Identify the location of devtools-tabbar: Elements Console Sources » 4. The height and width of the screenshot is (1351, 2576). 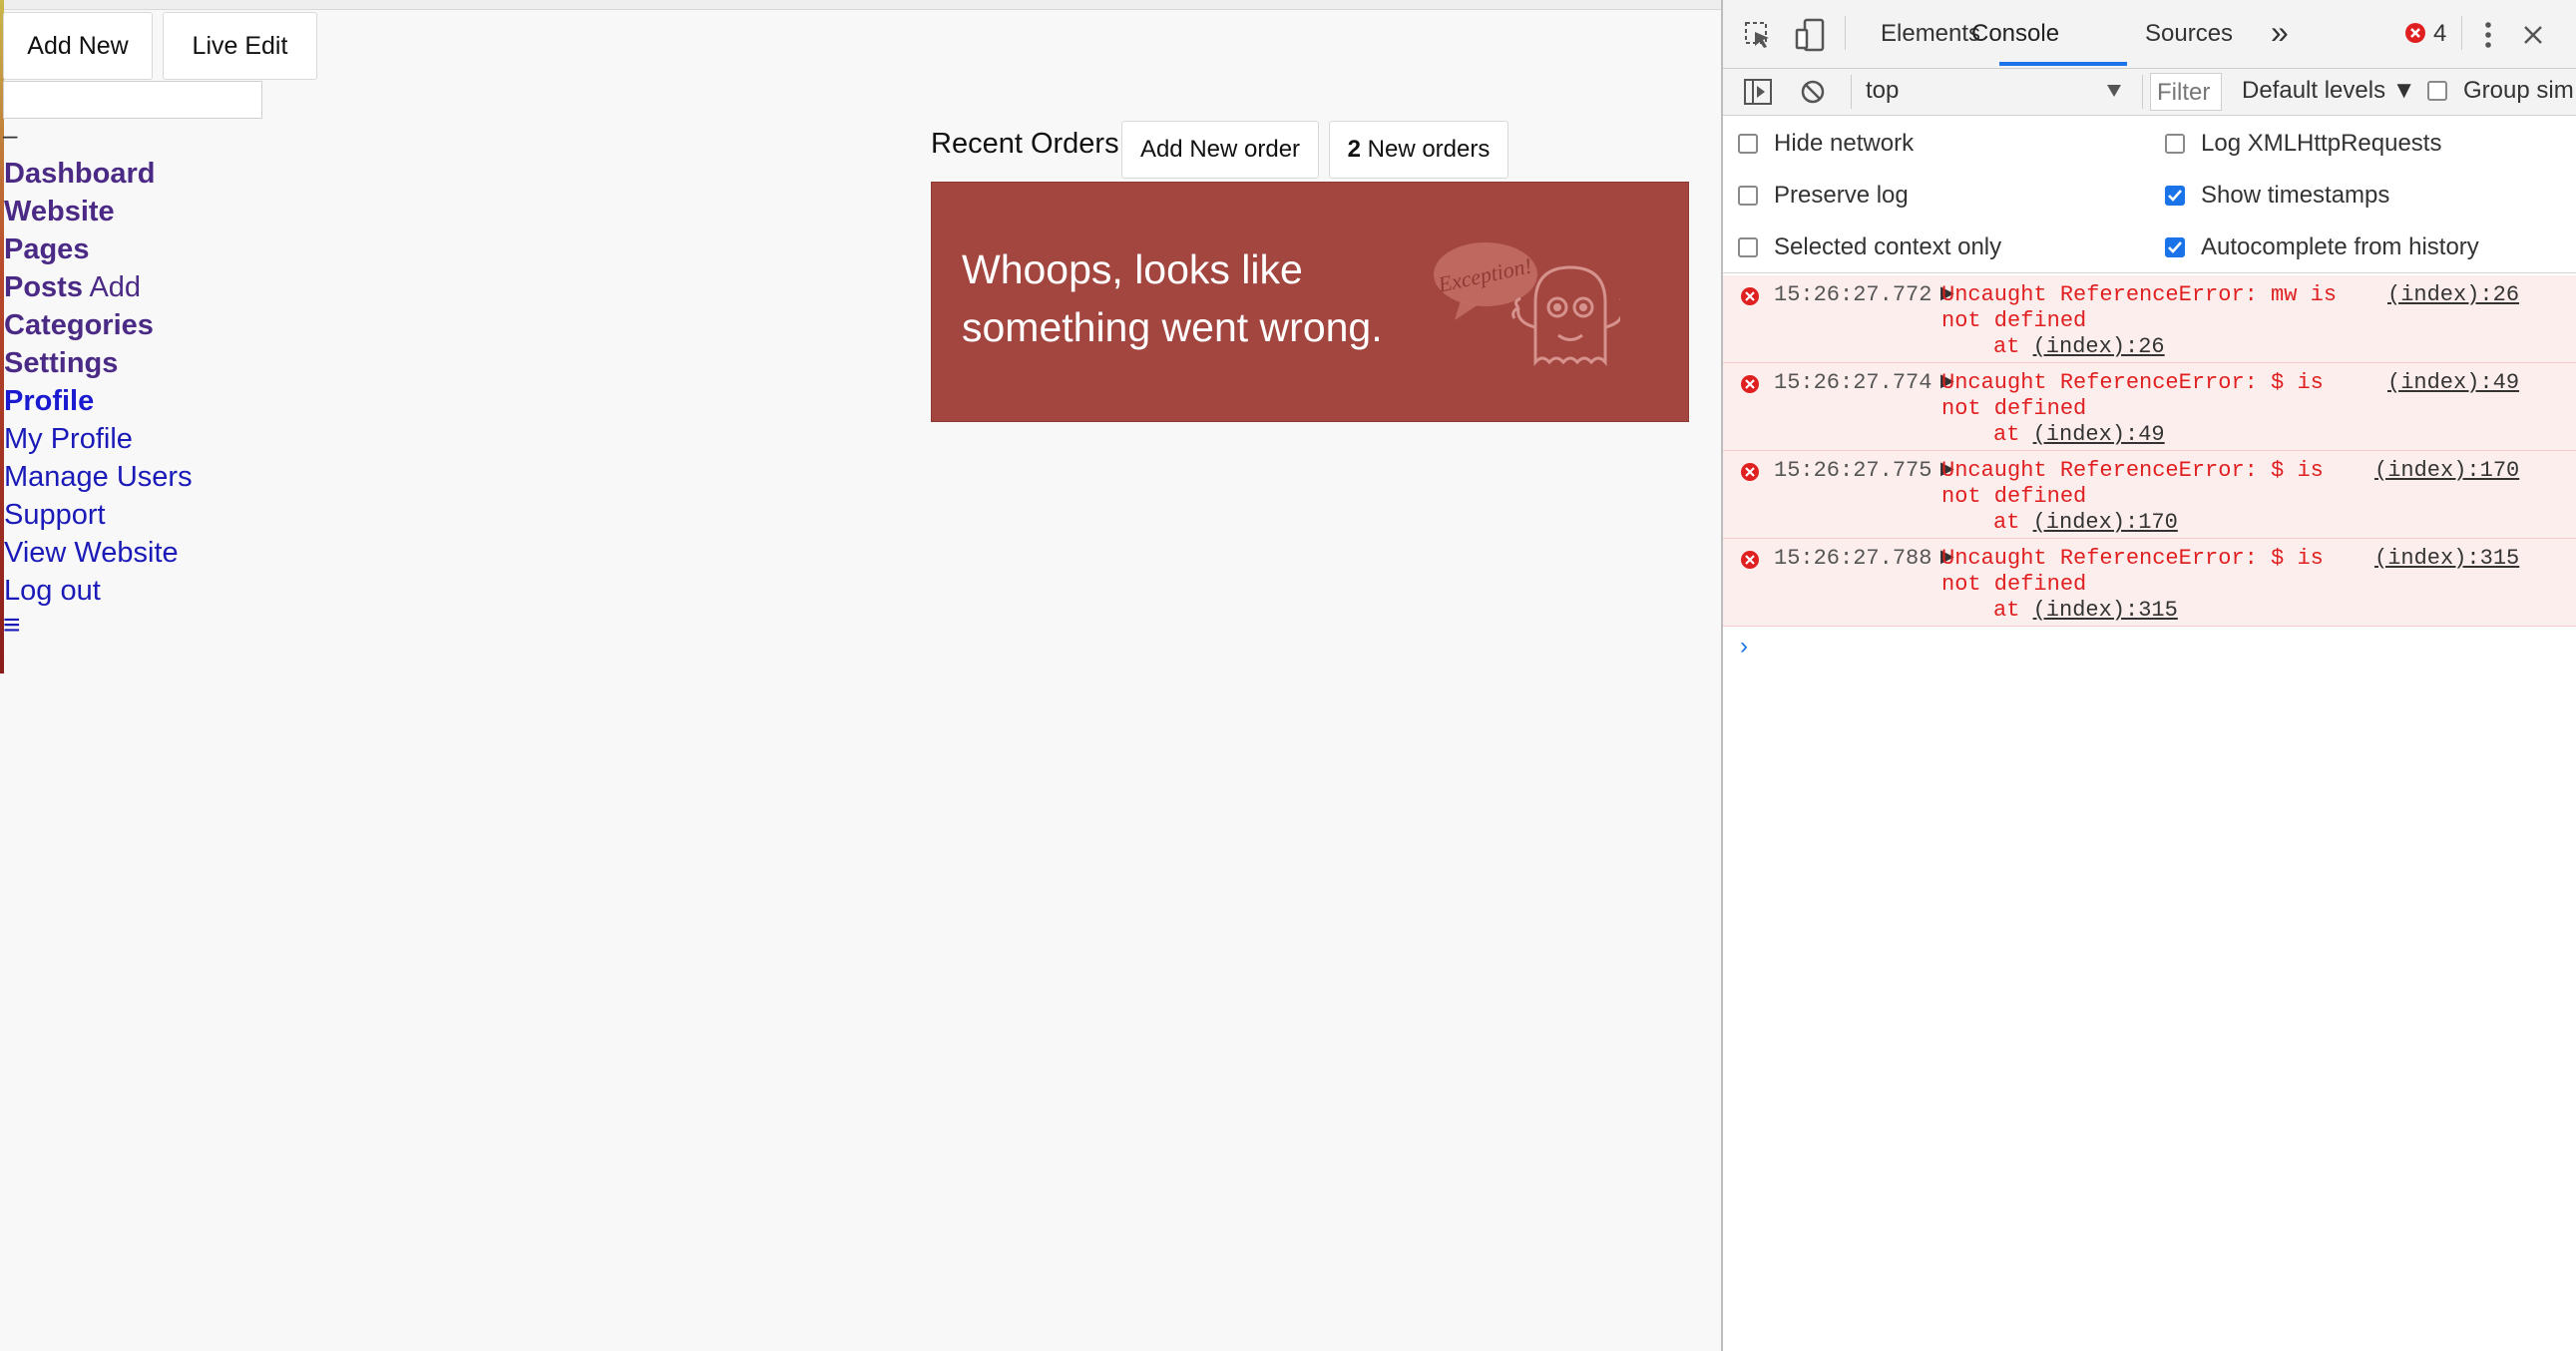
(2149, 34).